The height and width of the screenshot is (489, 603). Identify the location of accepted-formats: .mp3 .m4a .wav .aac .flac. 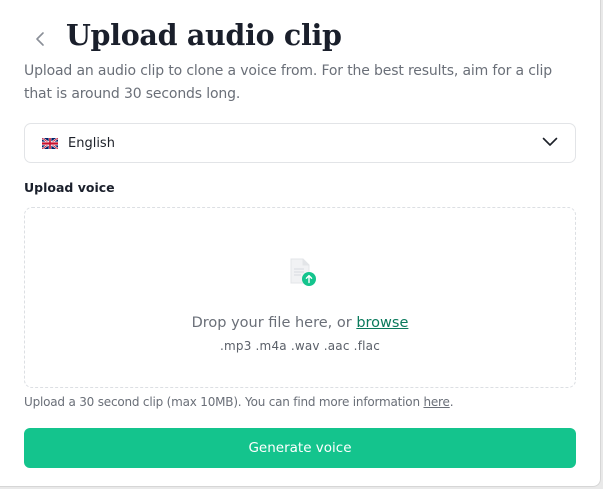
(300, 346).